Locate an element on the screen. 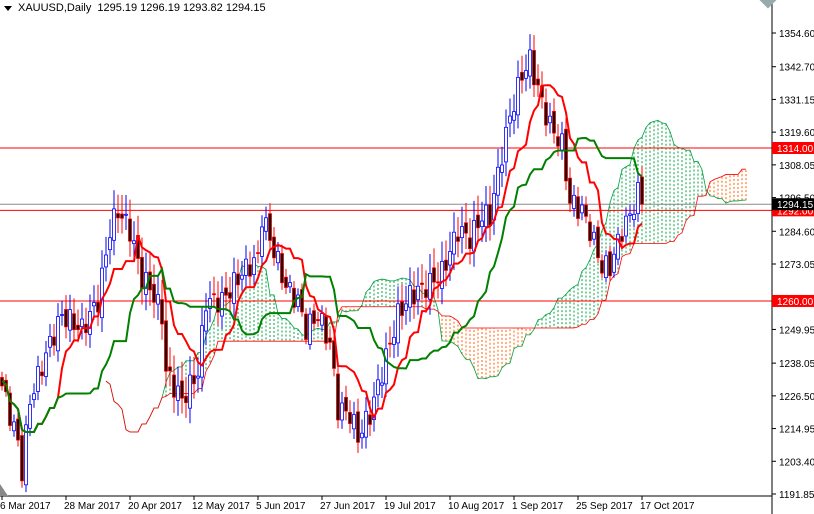 The width and height of the screenshot is (814, 514). time-tick-label: 27 Jun 2017 is located at coordinates (347, 506).